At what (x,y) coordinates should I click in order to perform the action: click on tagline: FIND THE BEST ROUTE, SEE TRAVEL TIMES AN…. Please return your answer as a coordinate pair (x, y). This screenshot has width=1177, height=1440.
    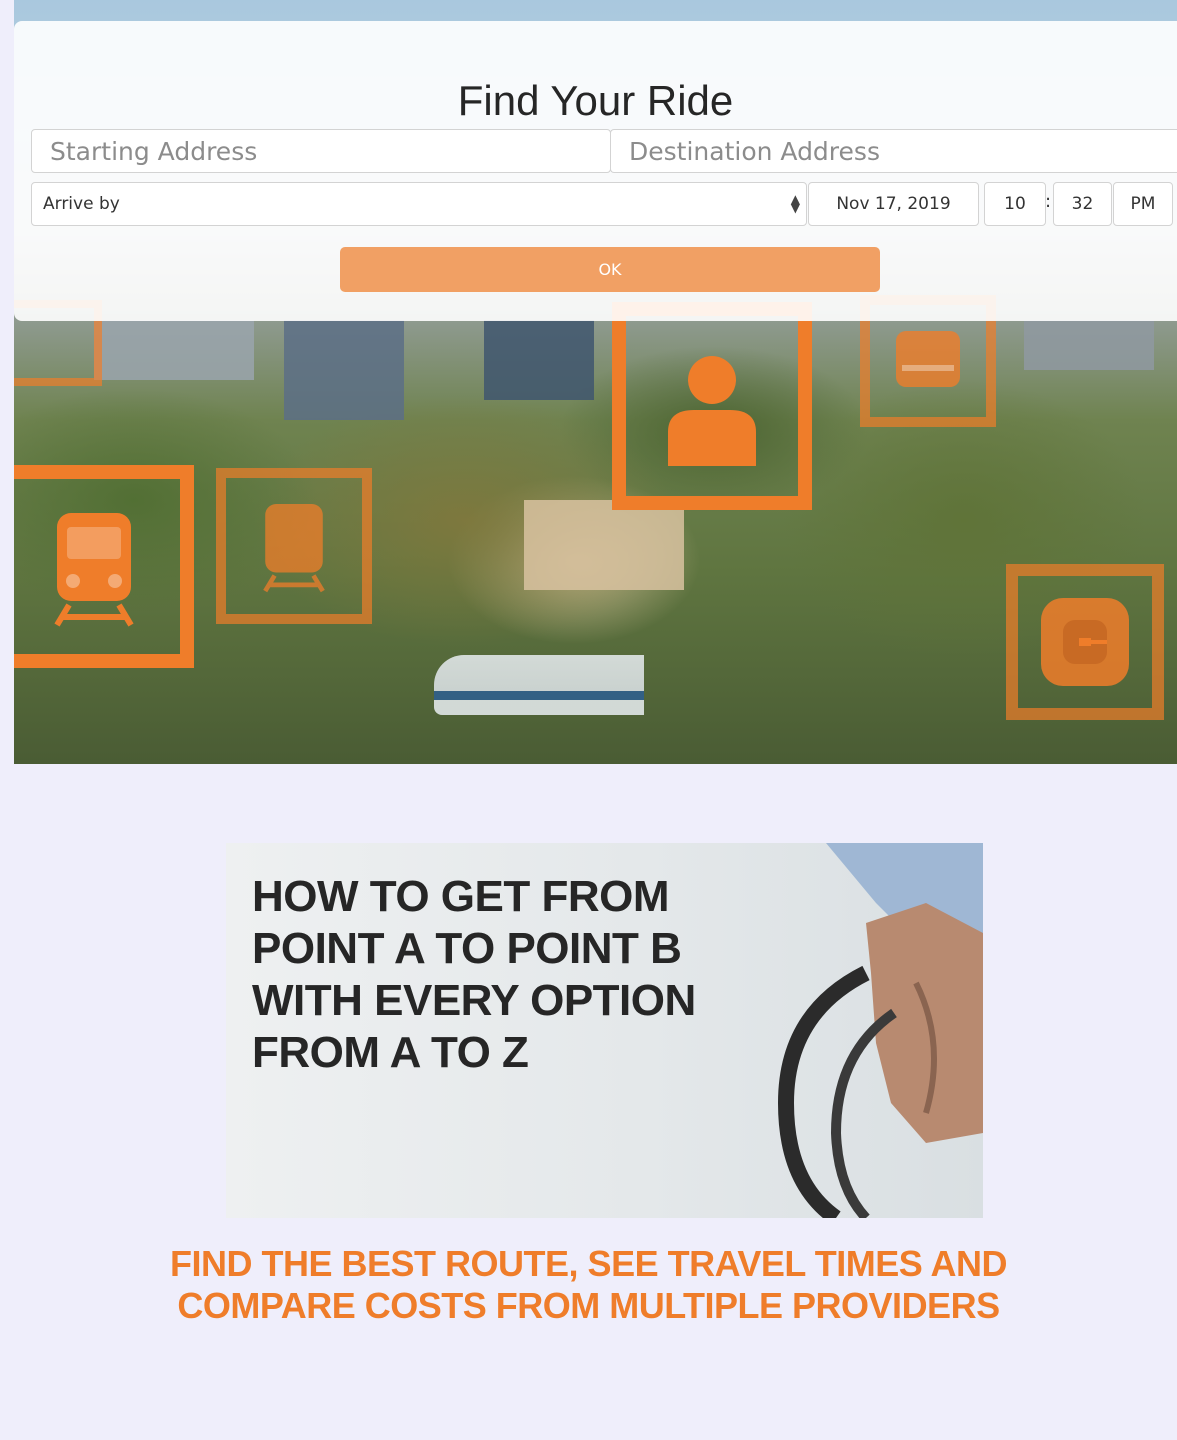
    Looking at the image, I should click on (588, 1285).